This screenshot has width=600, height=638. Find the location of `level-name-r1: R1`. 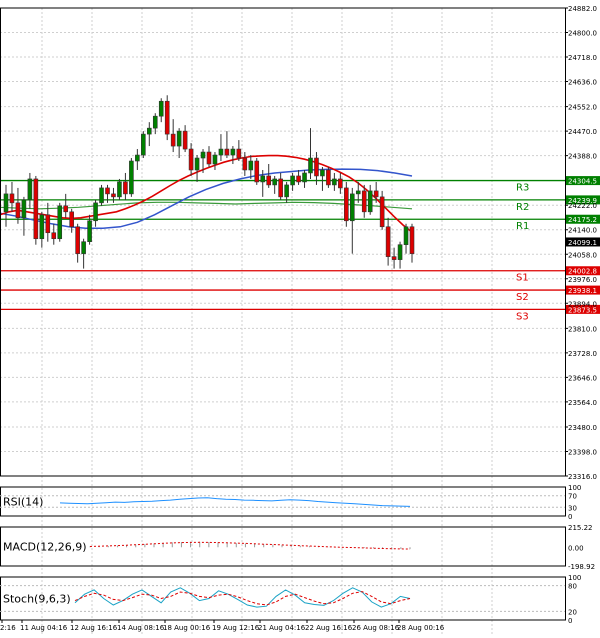

level-name-r1: R1 is located at coordinates (522, 226).